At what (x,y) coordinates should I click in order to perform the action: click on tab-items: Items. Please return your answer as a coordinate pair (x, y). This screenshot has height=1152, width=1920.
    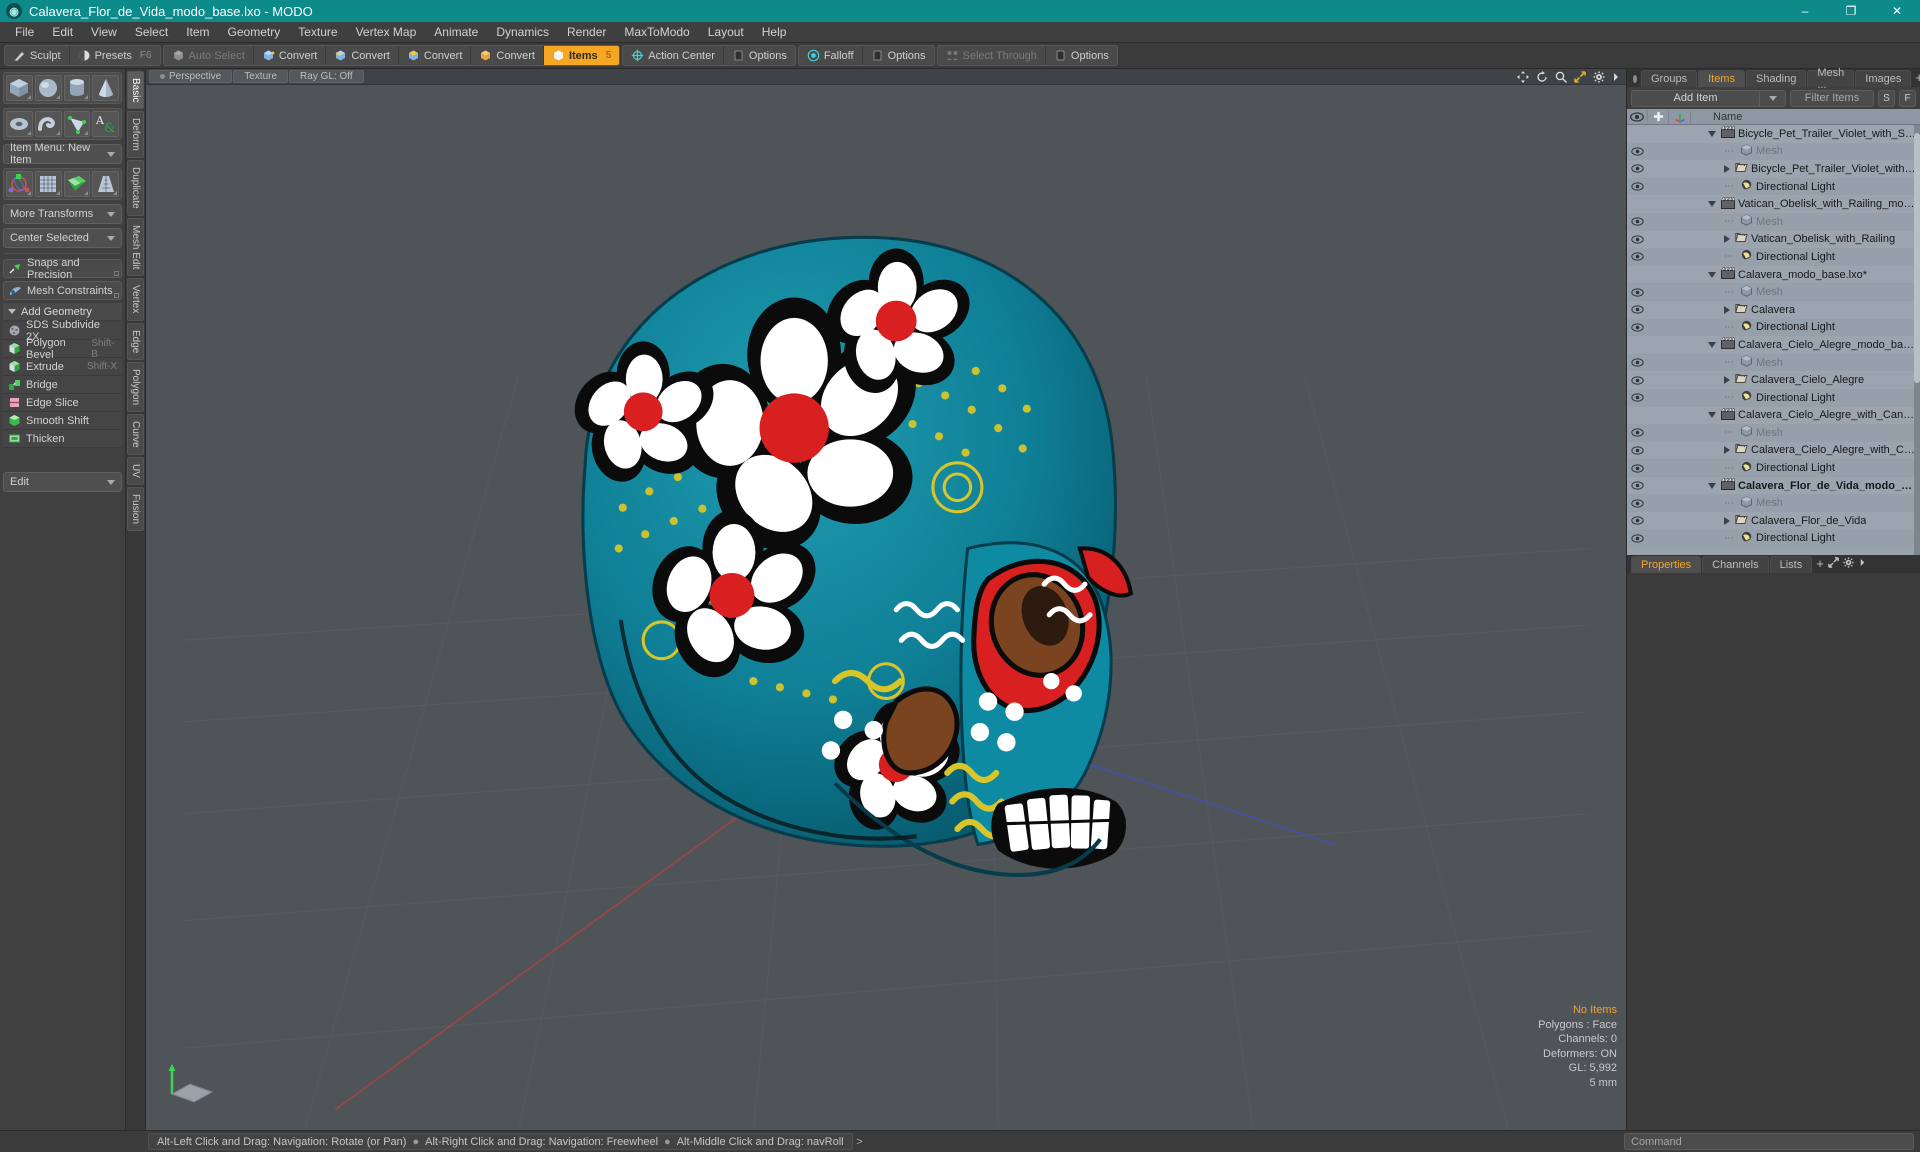
    Looking at the image, I should click on (1721, 78).